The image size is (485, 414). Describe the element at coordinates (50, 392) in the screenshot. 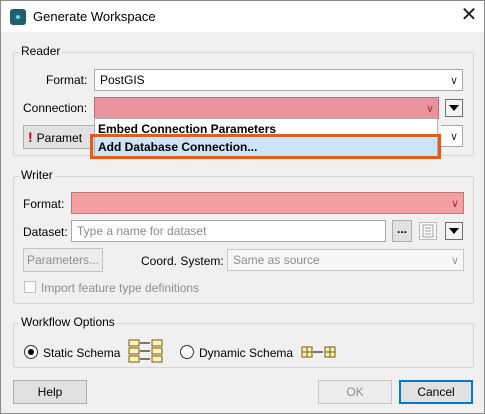

I see `help-button: Help` at that location.